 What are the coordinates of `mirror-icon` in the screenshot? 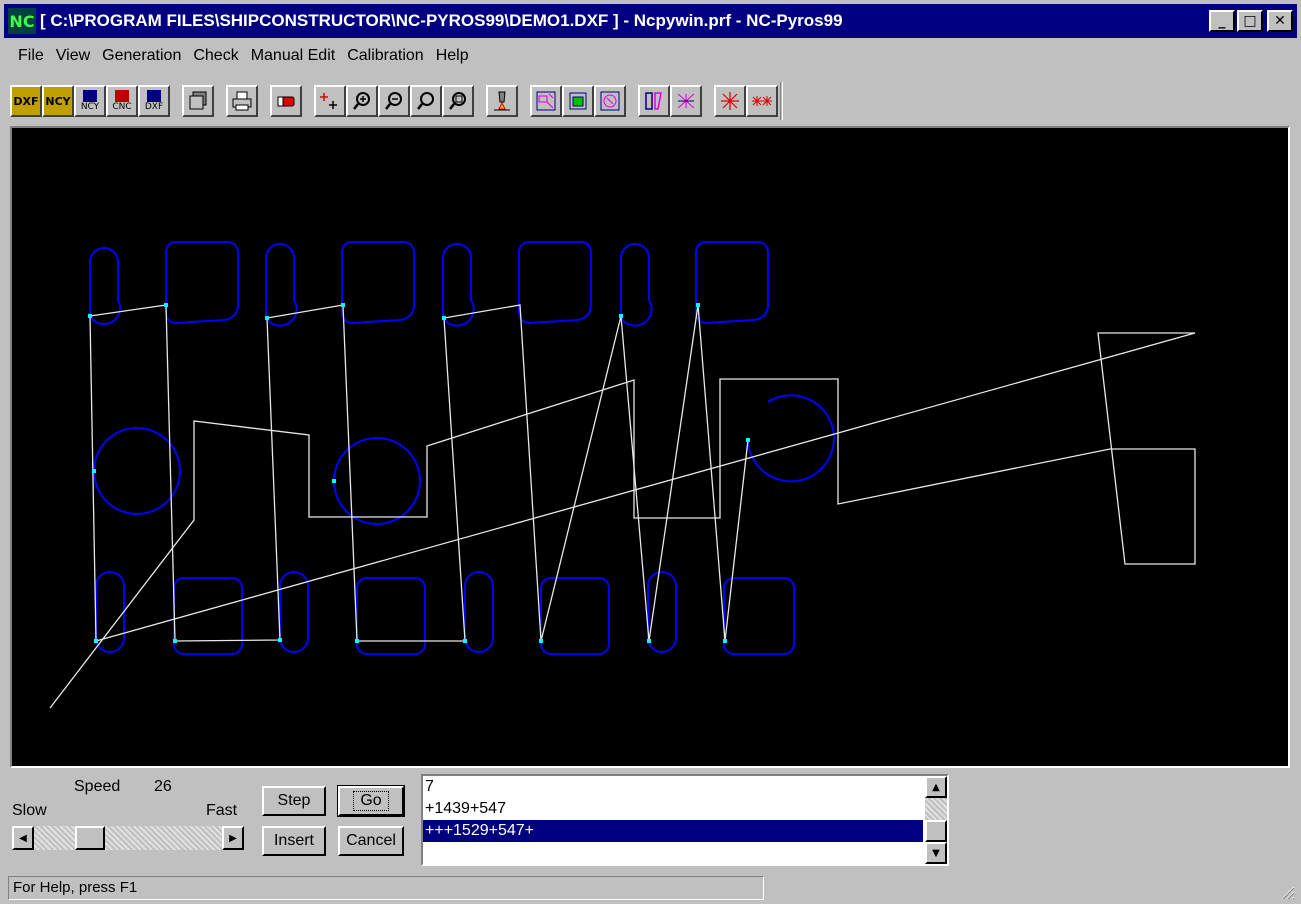 It's located at (653, 101).